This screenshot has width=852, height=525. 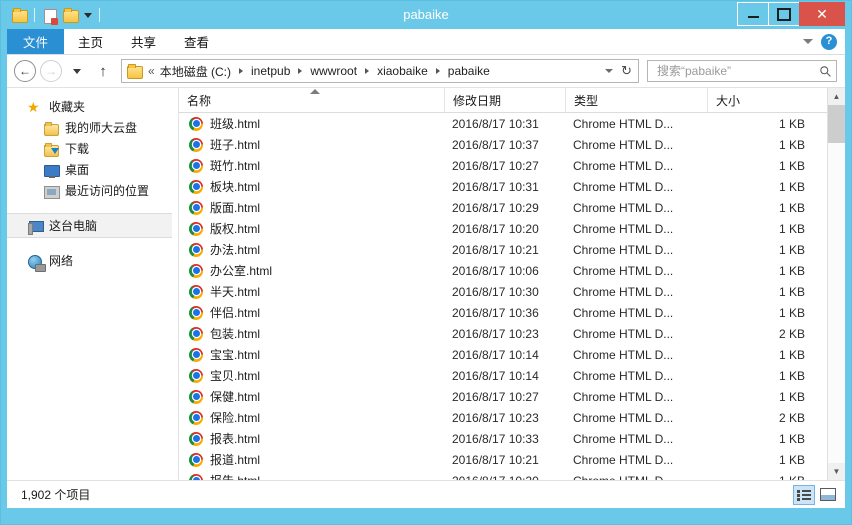 I want to click on large-icons-view-button, so click(x=828, y=495).